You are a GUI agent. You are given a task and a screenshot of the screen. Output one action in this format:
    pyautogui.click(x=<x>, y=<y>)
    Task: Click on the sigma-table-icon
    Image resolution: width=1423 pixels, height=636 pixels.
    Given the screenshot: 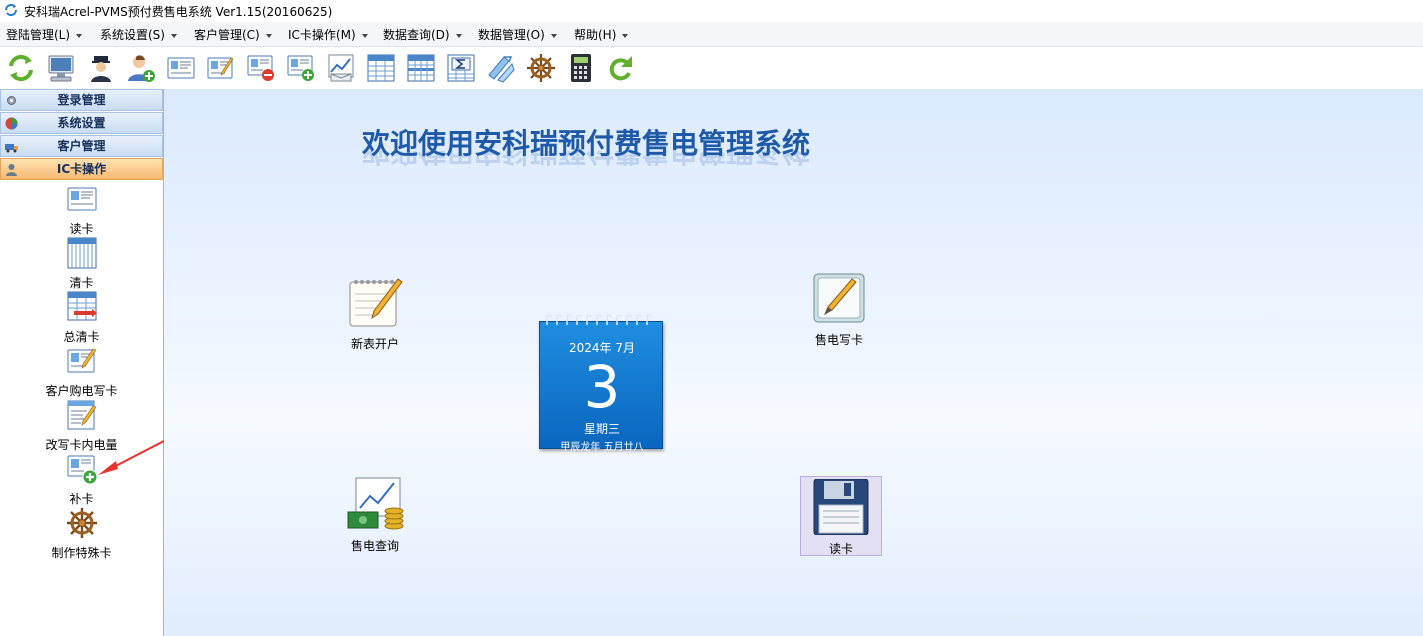 What is the action you would take?
    pyautogui.click(x=461, y=68)
    